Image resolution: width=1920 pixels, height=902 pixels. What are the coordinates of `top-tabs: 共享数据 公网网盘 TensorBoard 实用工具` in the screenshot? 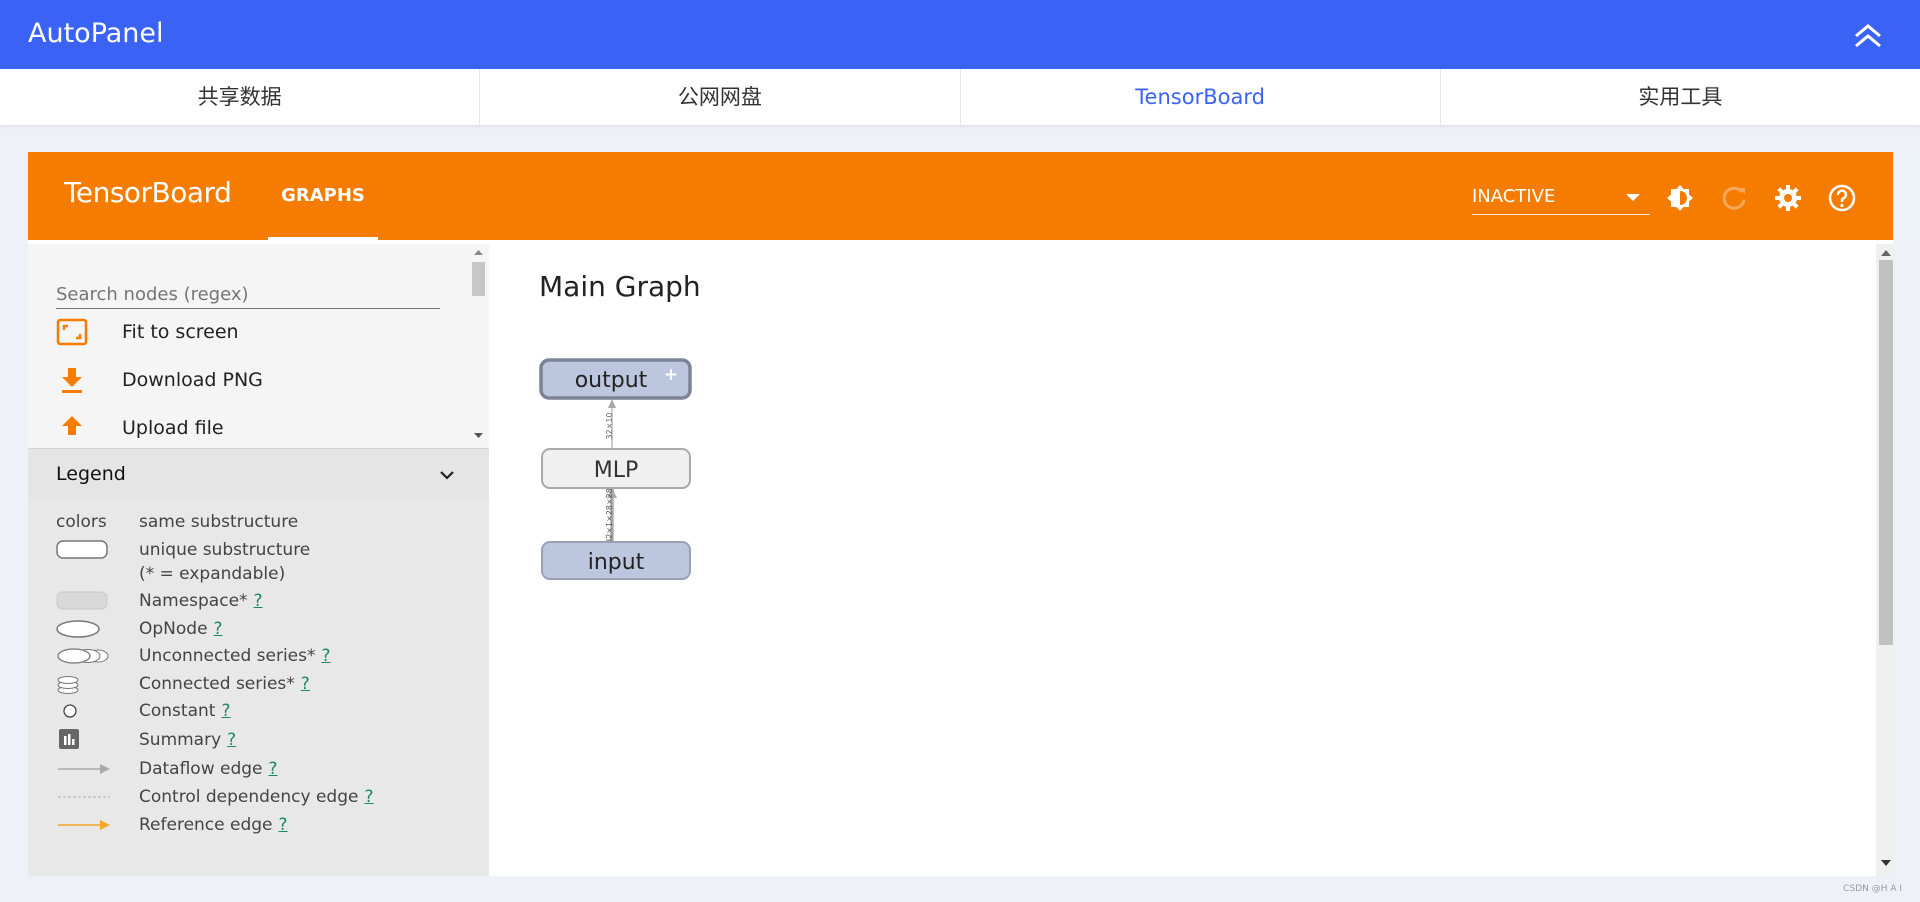 It's located at (960, 97).